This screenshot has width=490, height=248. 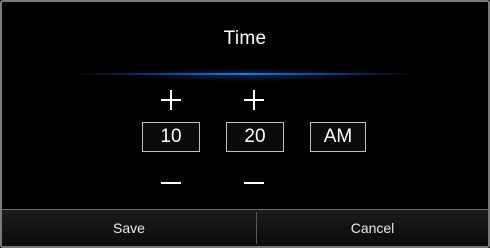 What do you see at coordinates (171, 183) in the screenshot?
I see `hour-decrease-minus-icon` at bounding box center [171, 183].